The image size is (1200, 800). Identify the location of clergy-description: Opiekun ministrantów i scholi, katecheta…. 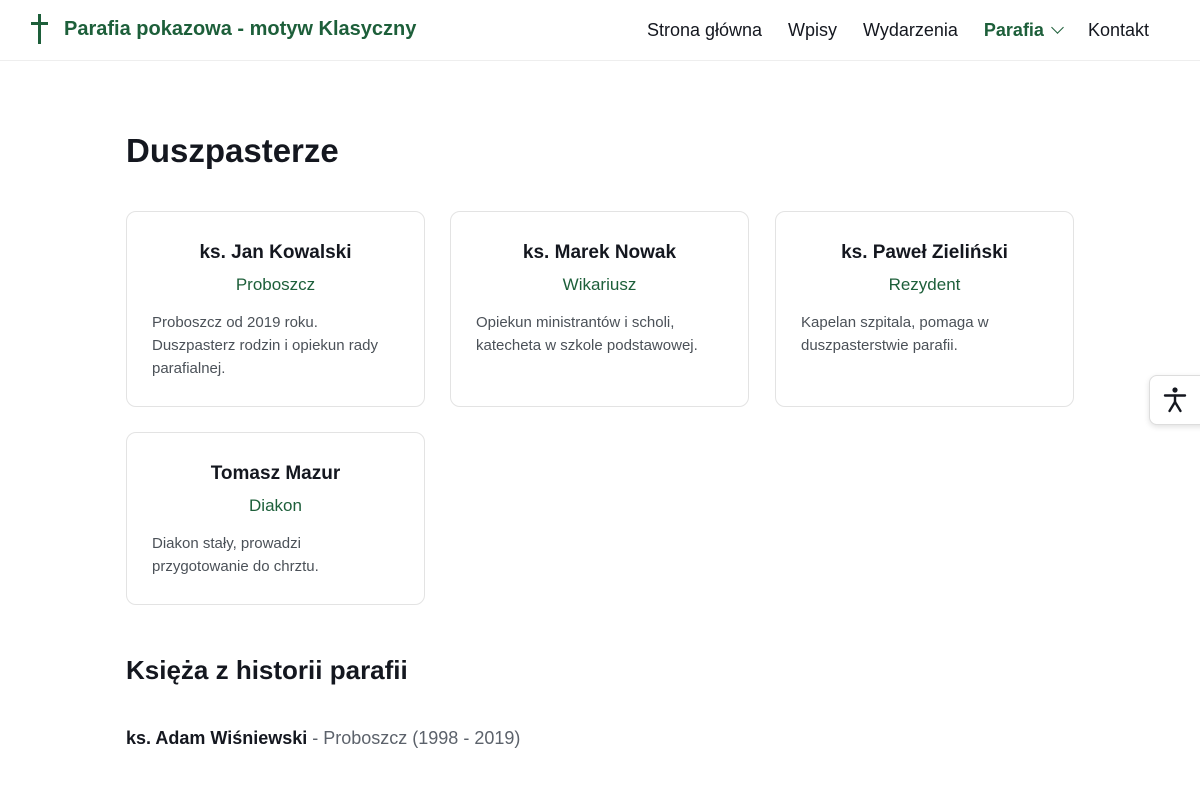
(587, 334).